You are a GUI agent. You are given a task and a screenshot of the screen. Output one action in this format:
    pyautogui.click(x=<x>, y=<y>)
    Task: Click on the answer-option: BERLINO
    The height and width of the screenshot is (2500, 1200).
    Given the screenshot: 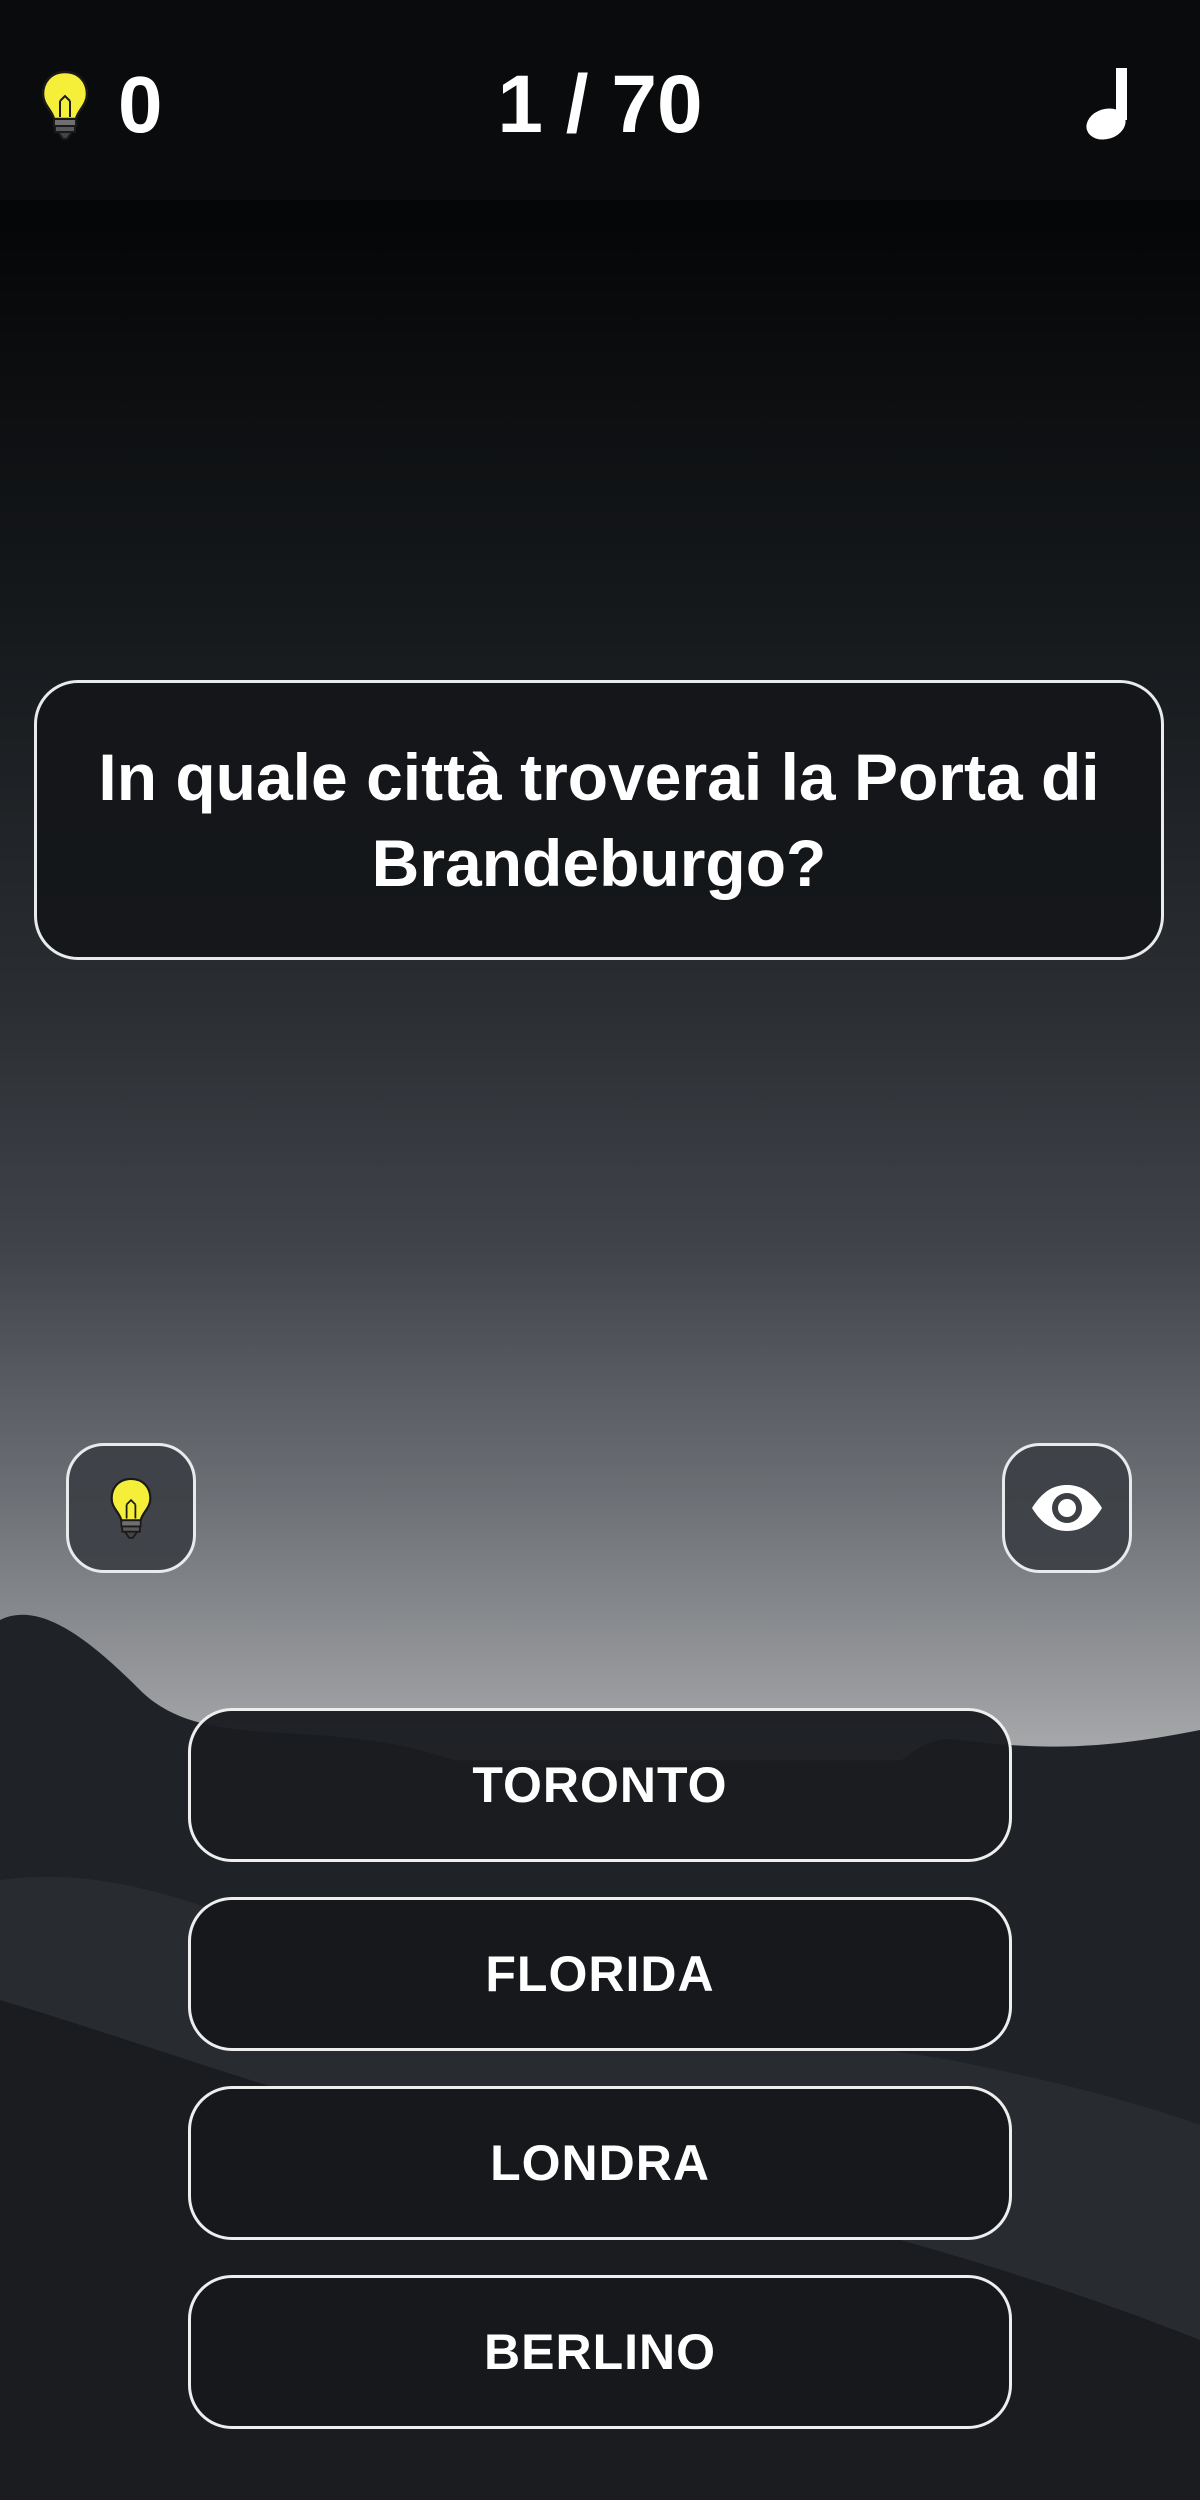 What is the action you would take?
    pyautogui.click(x=600, y=2352)
    